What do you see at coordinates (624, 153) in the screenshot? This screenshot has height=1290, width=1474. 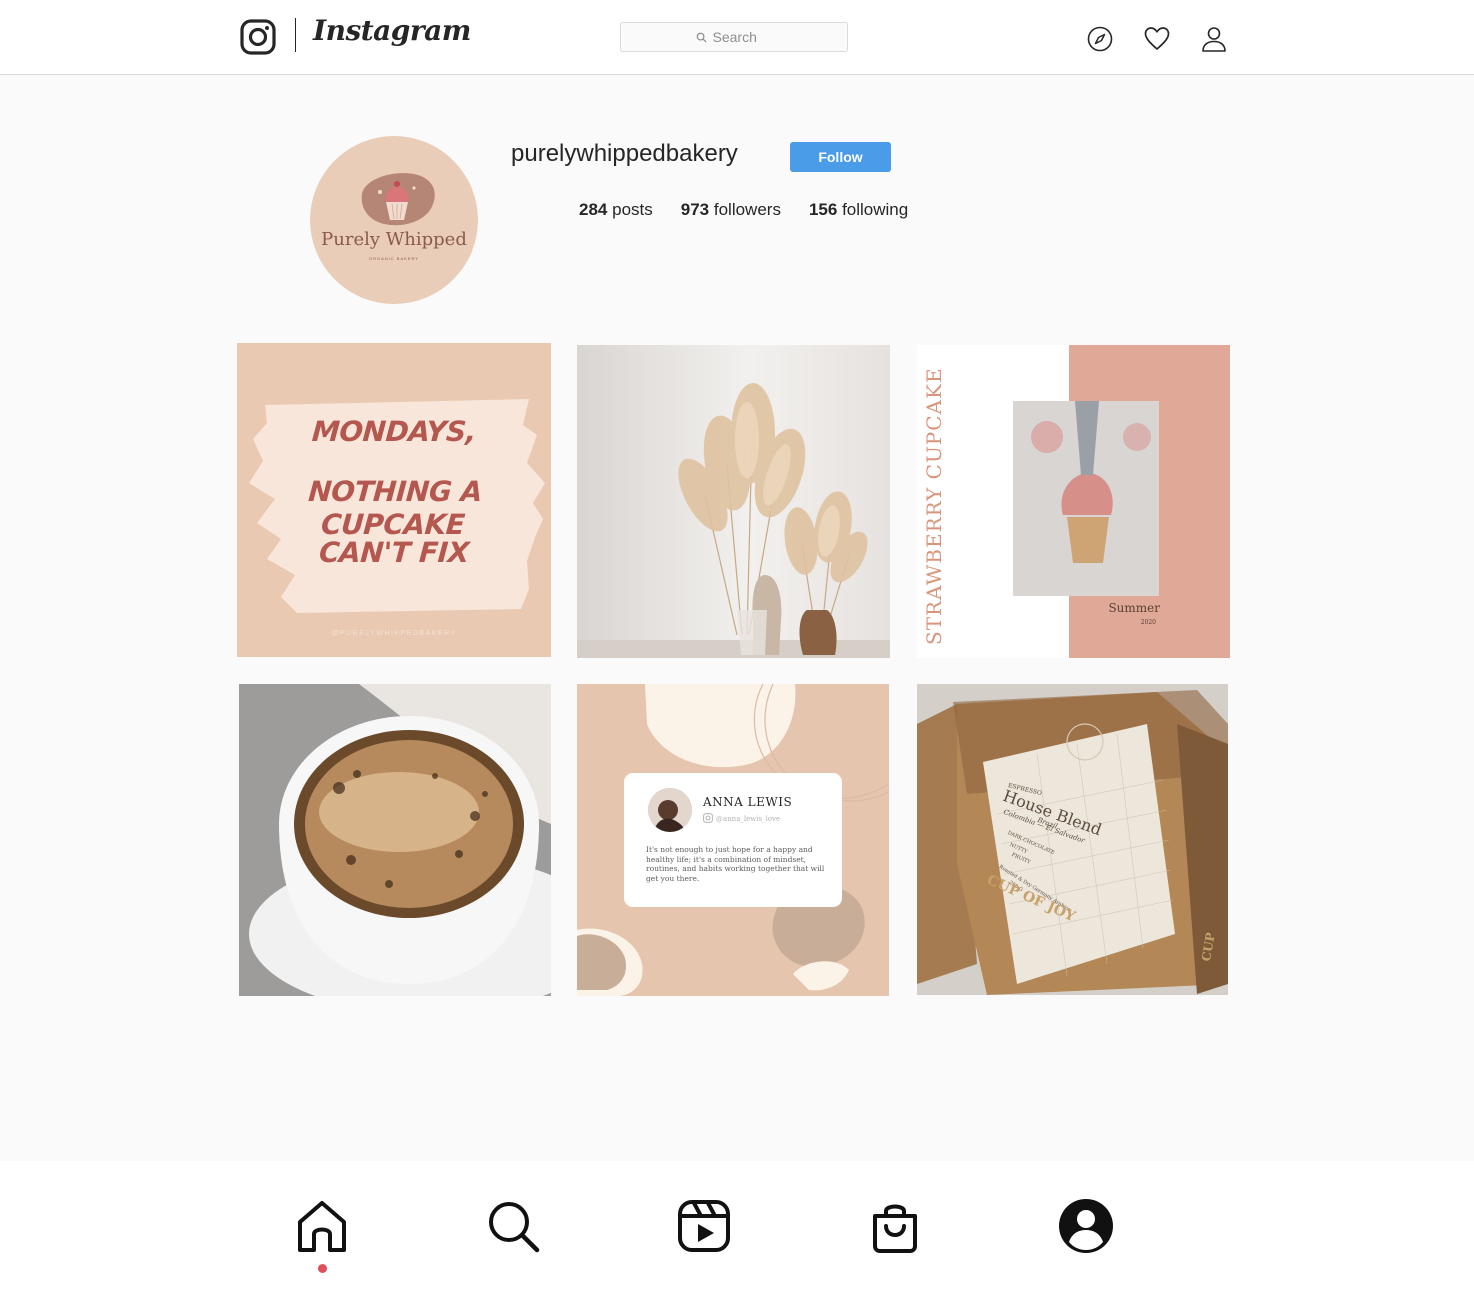 I see `profile-username: purelywhippedbakery` at bounding box center [624, 153].